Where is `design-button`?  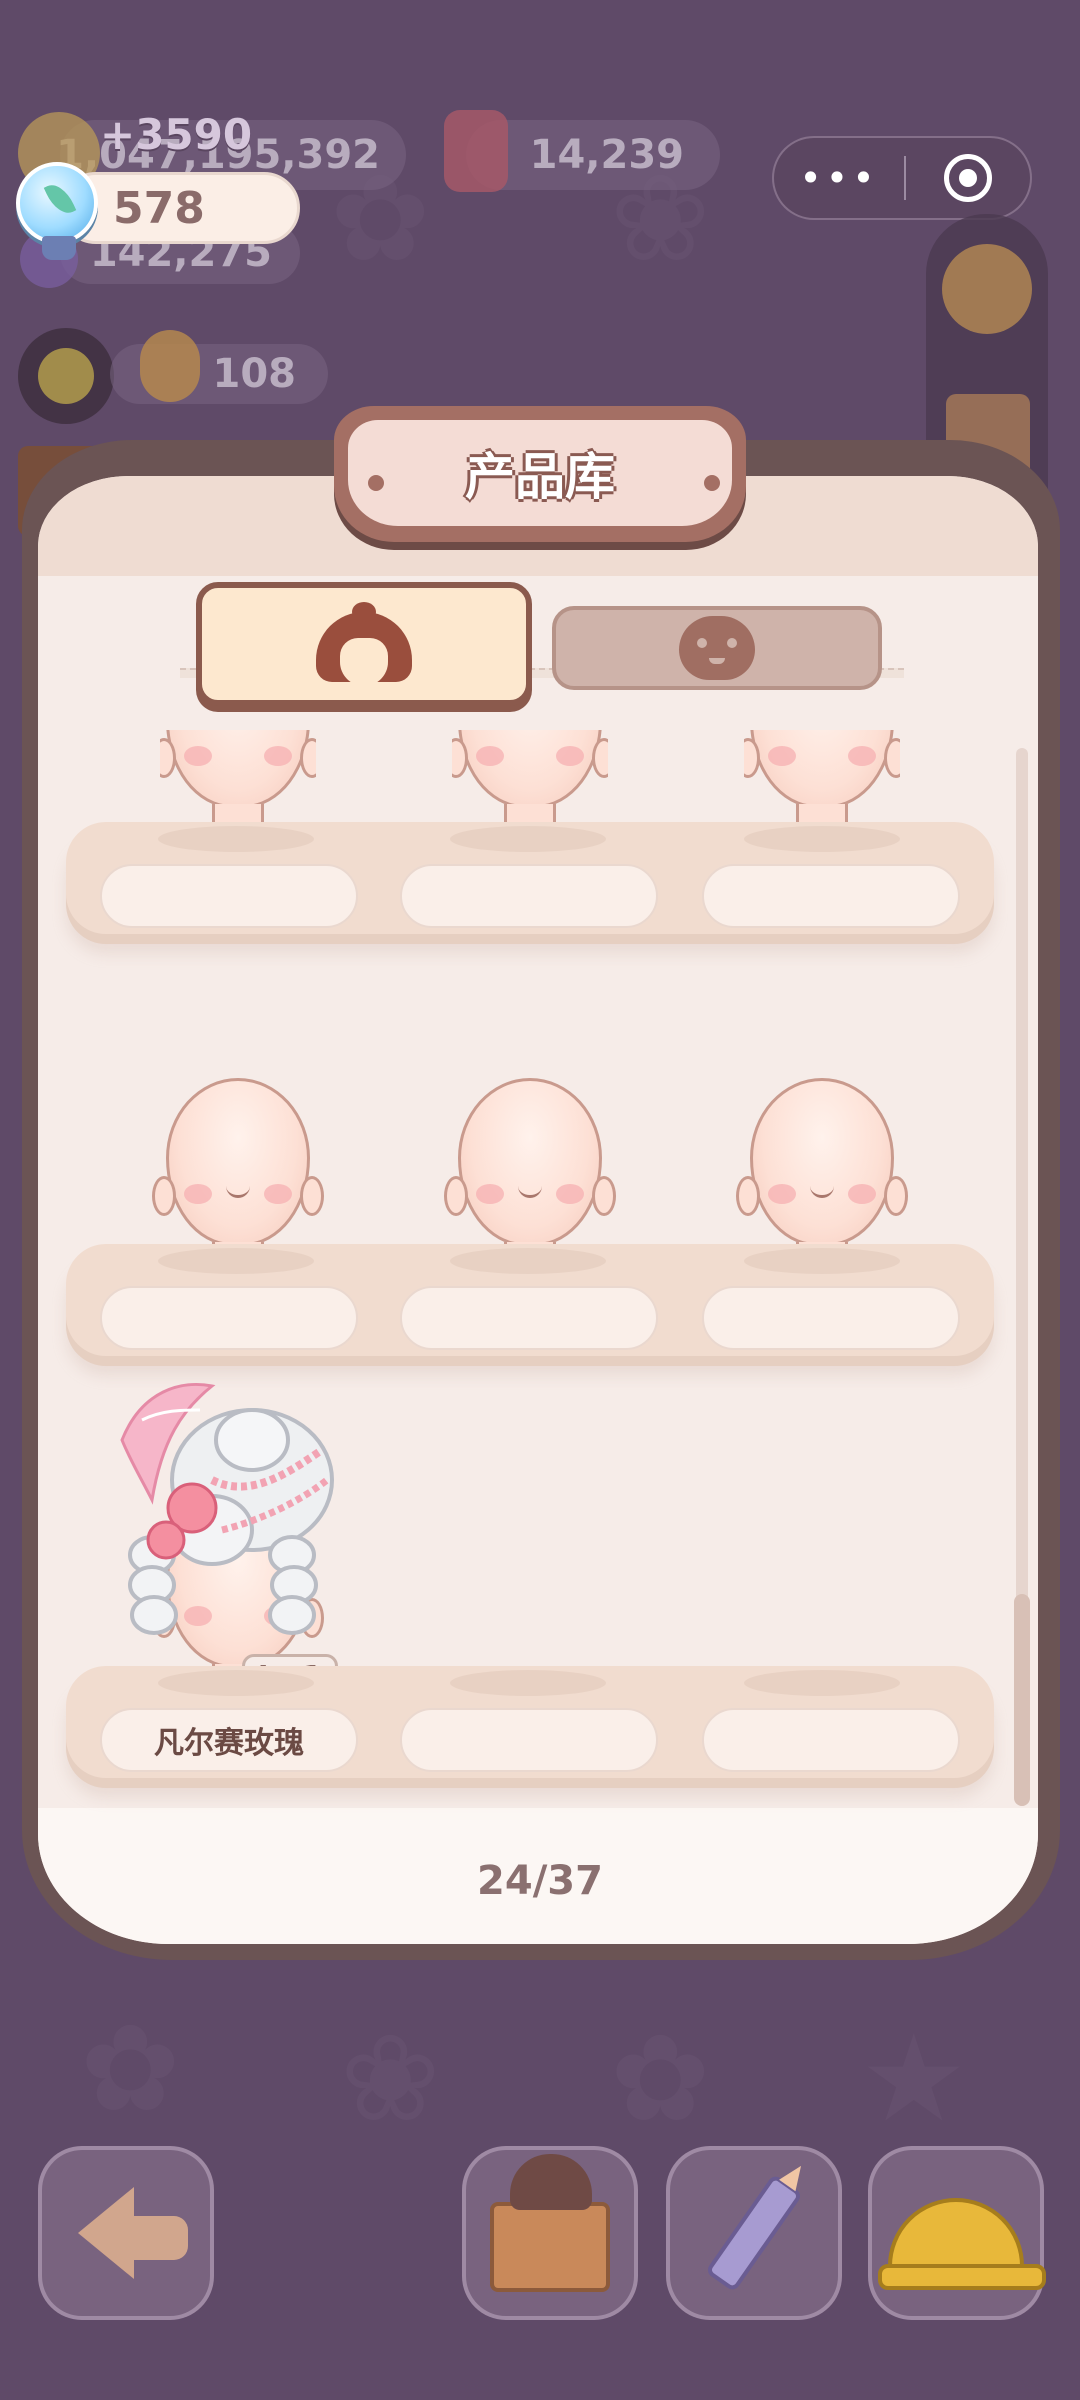 design-button is located at coordinates (754, 2233).